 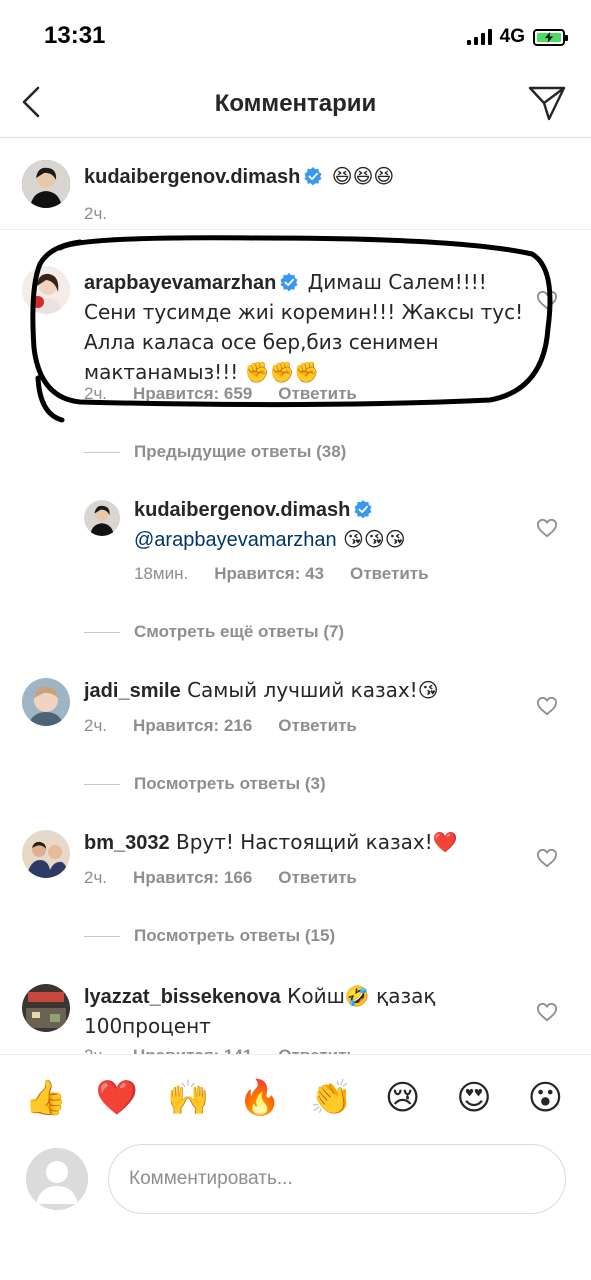 I want to click on comment-text: 😘😘😘, so click(x=371, y=539).